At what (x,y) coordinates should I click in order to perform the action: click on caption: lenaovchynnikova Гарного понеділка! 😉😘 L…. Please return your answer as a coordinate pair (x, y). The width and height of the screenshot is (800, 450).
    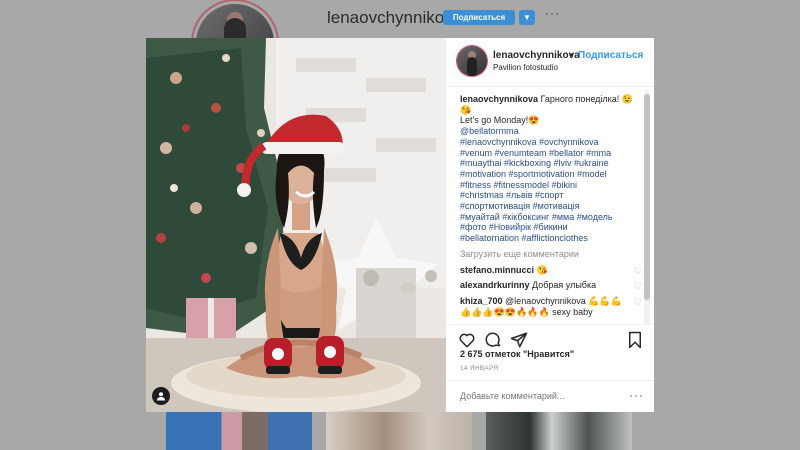
    Looking at the image, I should click on (551, 169).